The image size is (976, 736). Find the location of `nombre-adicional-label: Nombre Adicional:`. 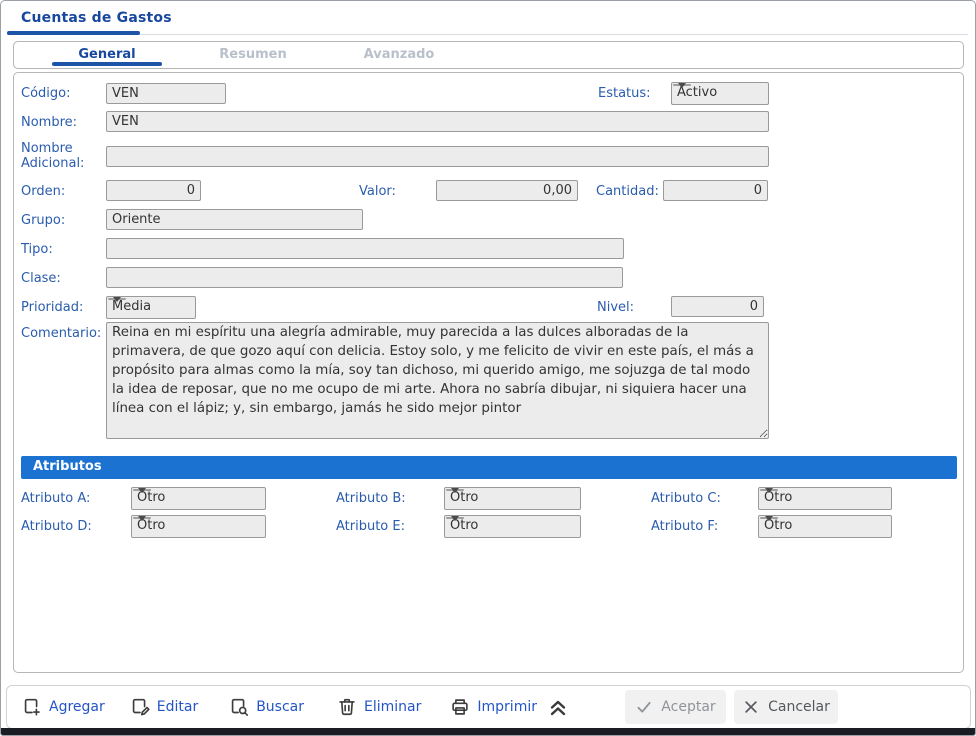

nombre-adicional-label: Nombre Adicional: is located at coordinates (53, 156).